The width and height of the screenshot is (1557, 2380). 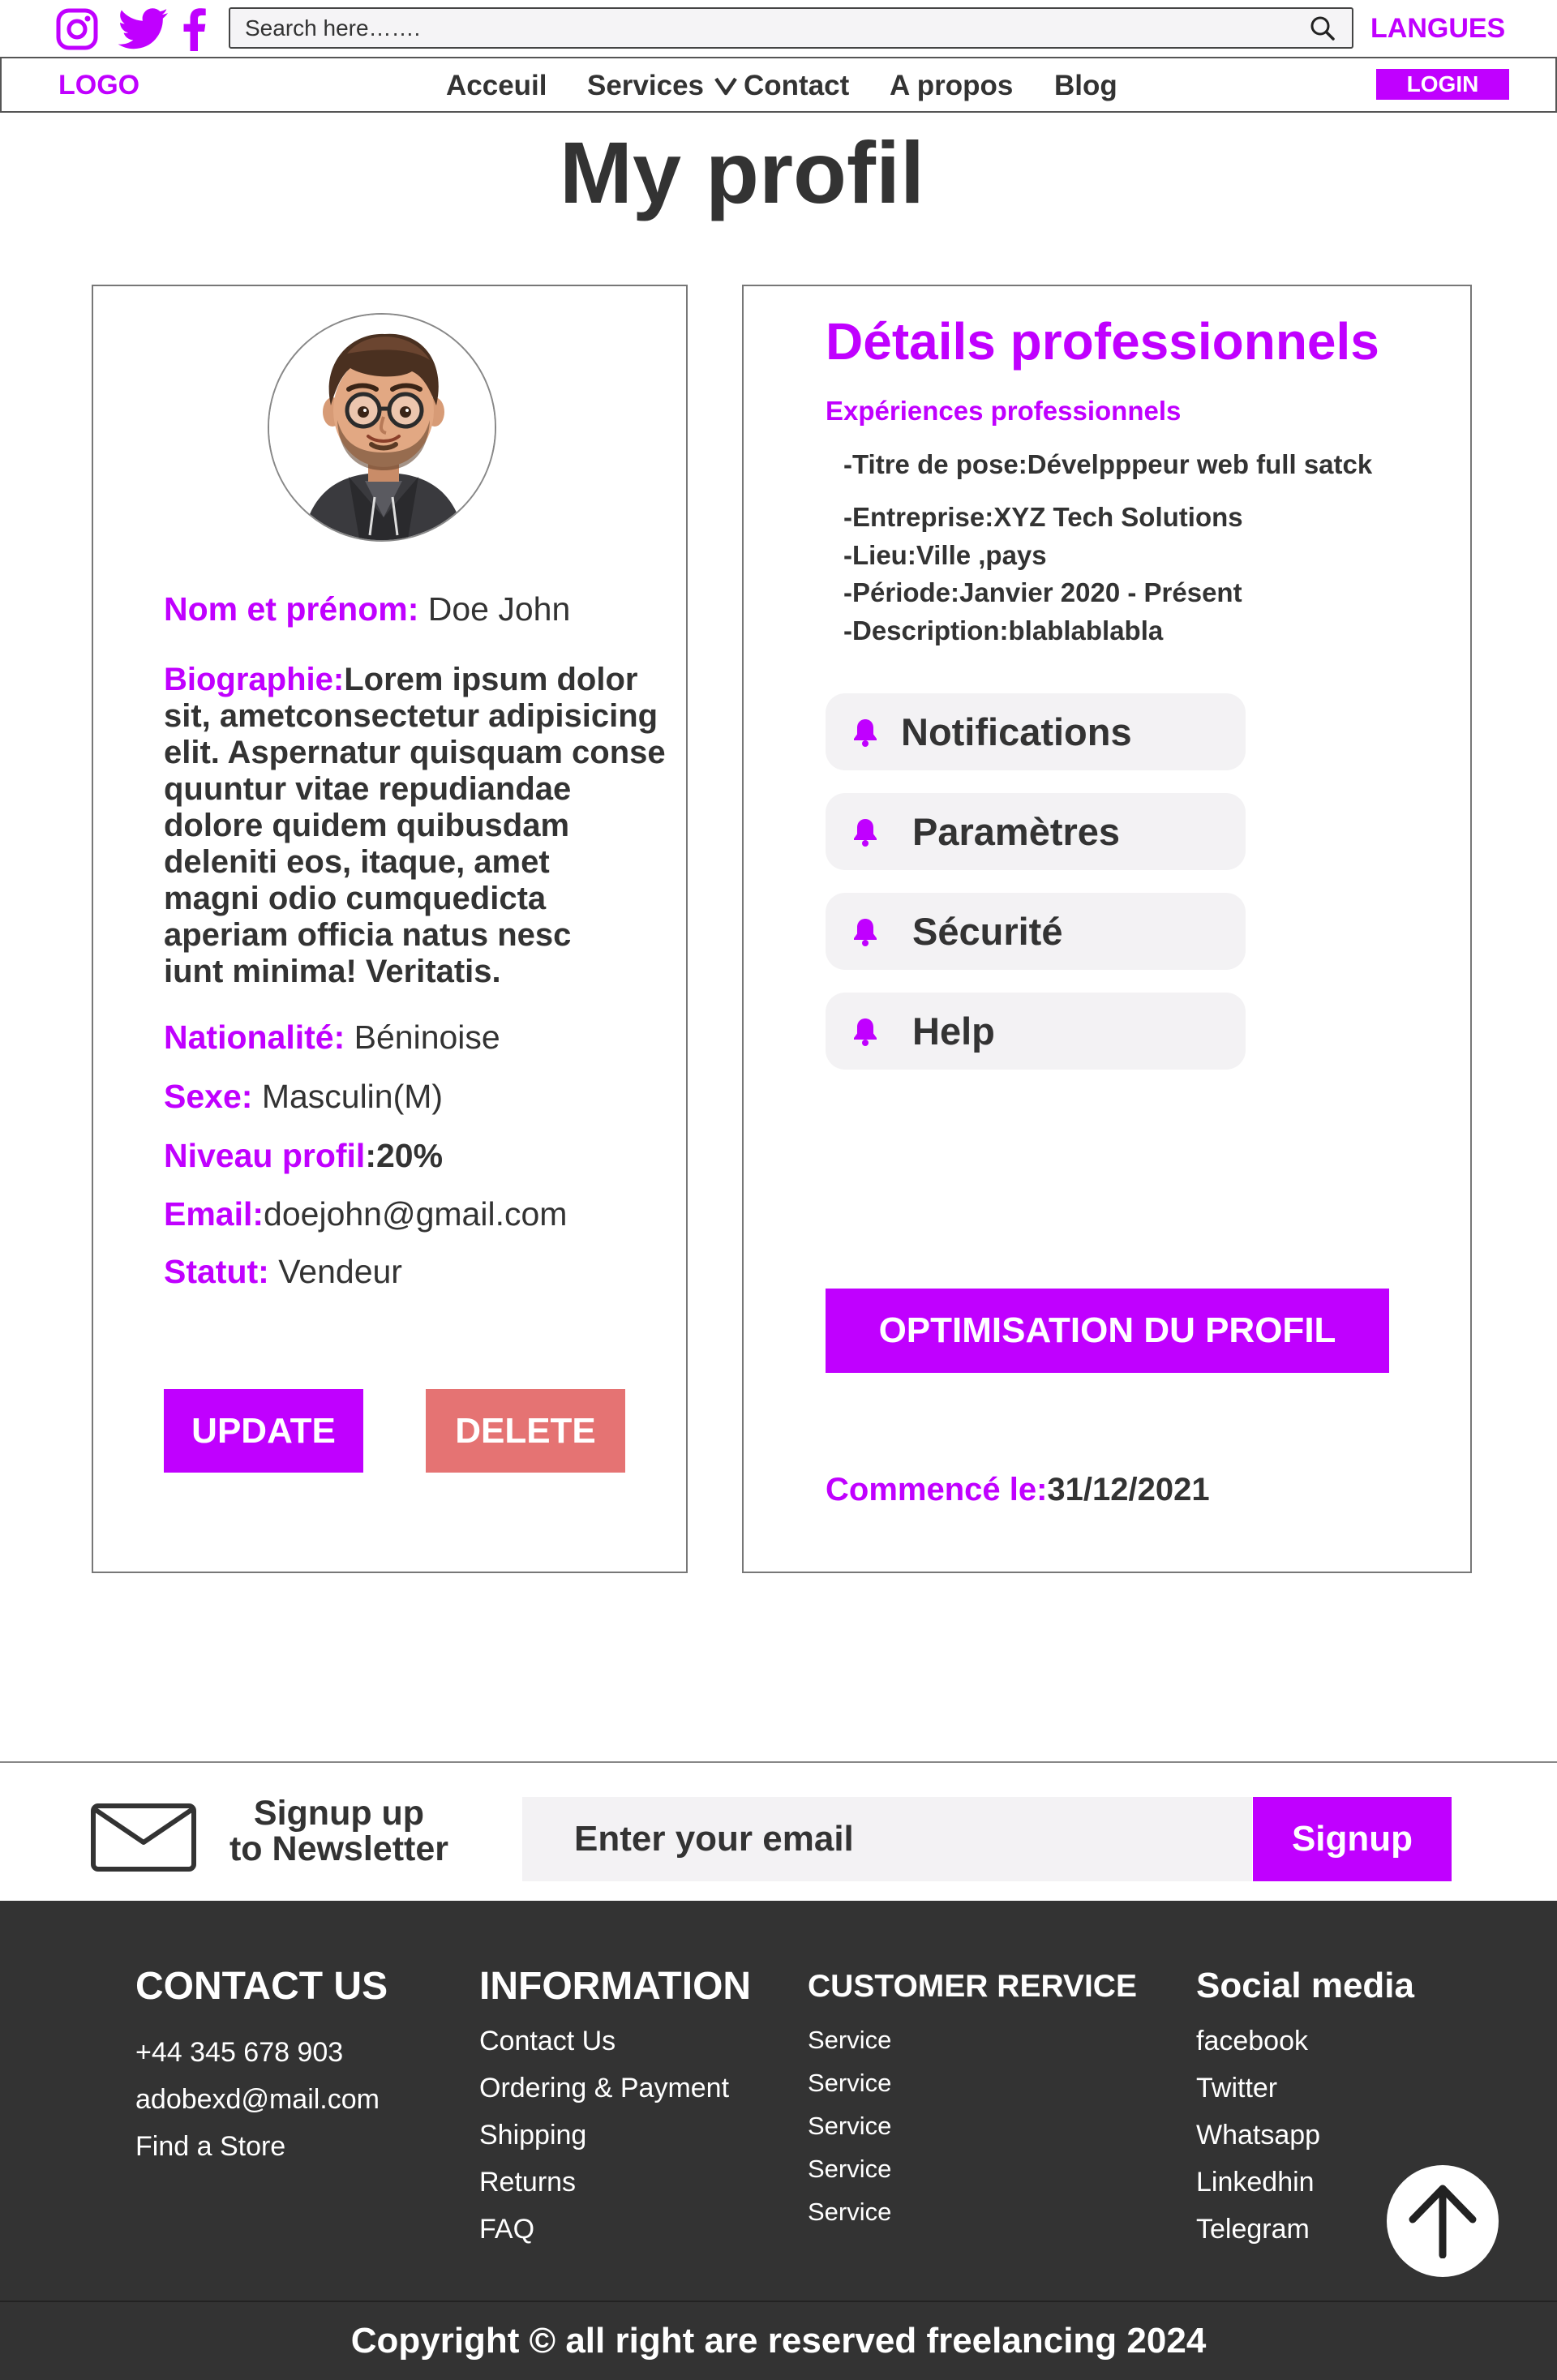 I want to click on footer-info-link: Contact Us, so click(x=547, y=2041).